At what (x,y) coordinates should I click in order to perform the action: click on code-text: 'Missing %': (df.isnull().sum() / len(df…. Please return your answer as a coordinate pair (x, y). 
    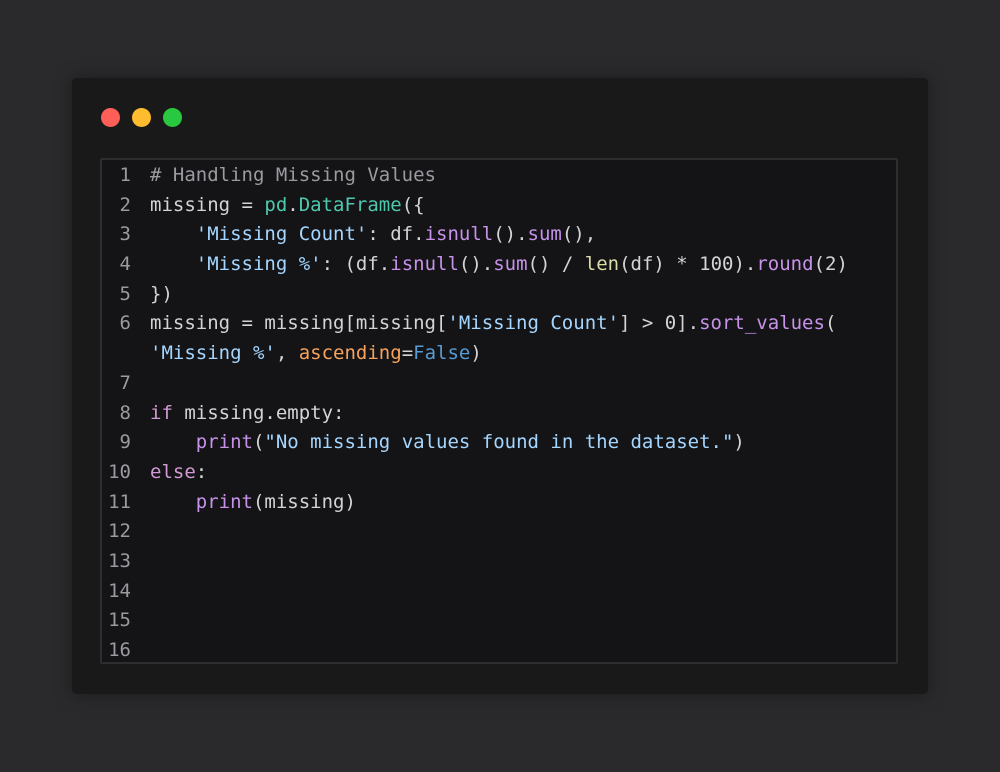
    Looking at the image, I should click on (499, 265).